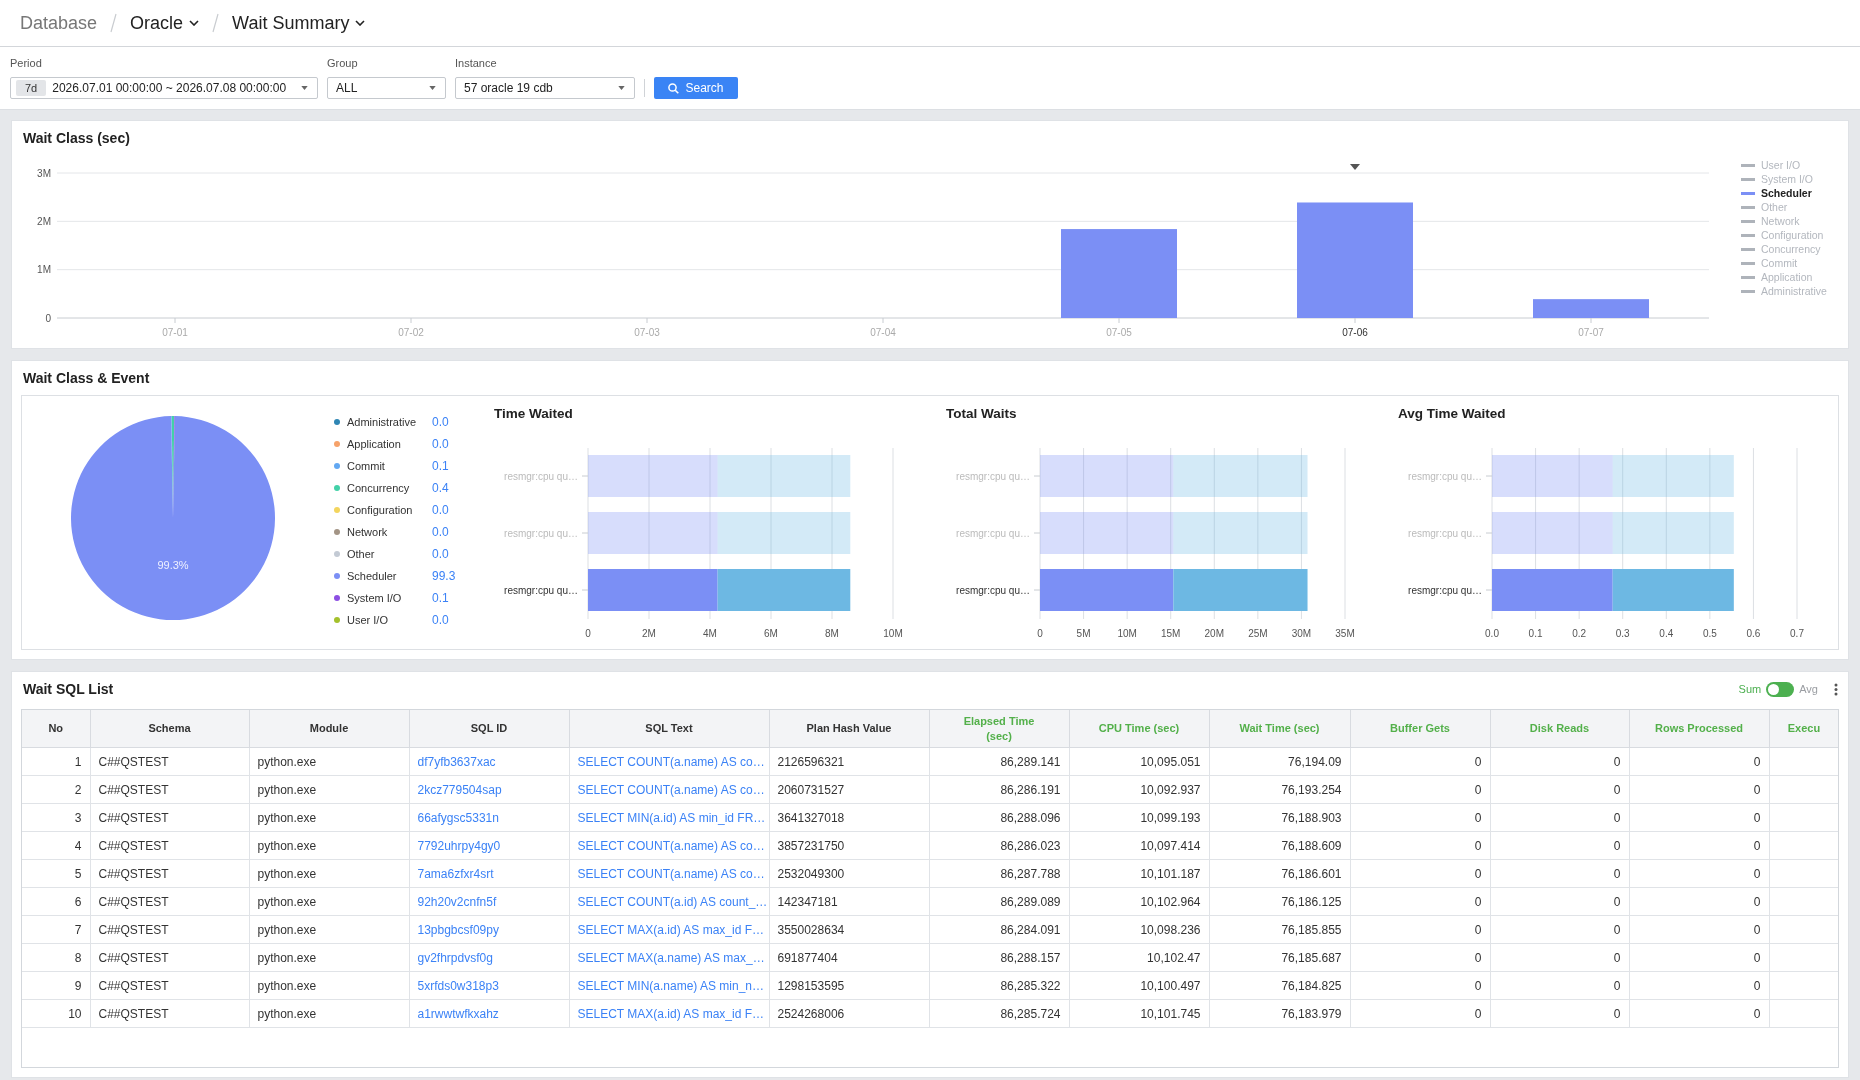 This screenshot has height=1080, width=1860. Describe the element at coordinates (56, 729) in the screenshot. I see `column-header: No` at that location.